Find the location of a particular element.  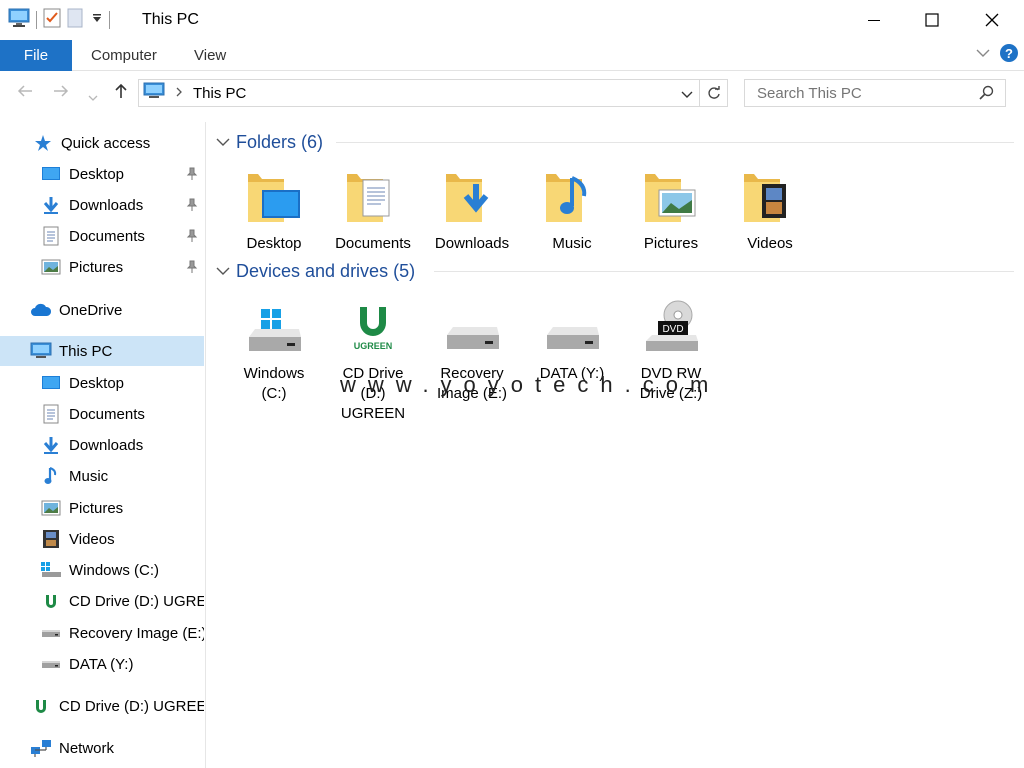

ribbon-tabs: File Computer View ? is located at coordinates (512, 55).